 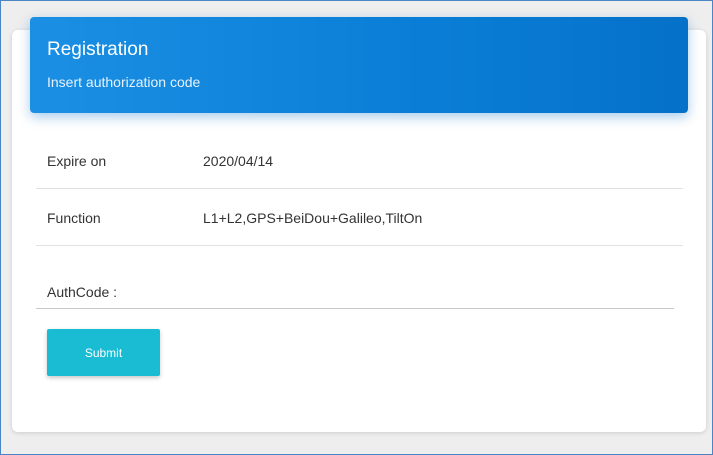 What do you see at coordinates (238, 161) in the screenshot?
I see `expire-value: 2020/04/14` at bounding box center [238, 161].